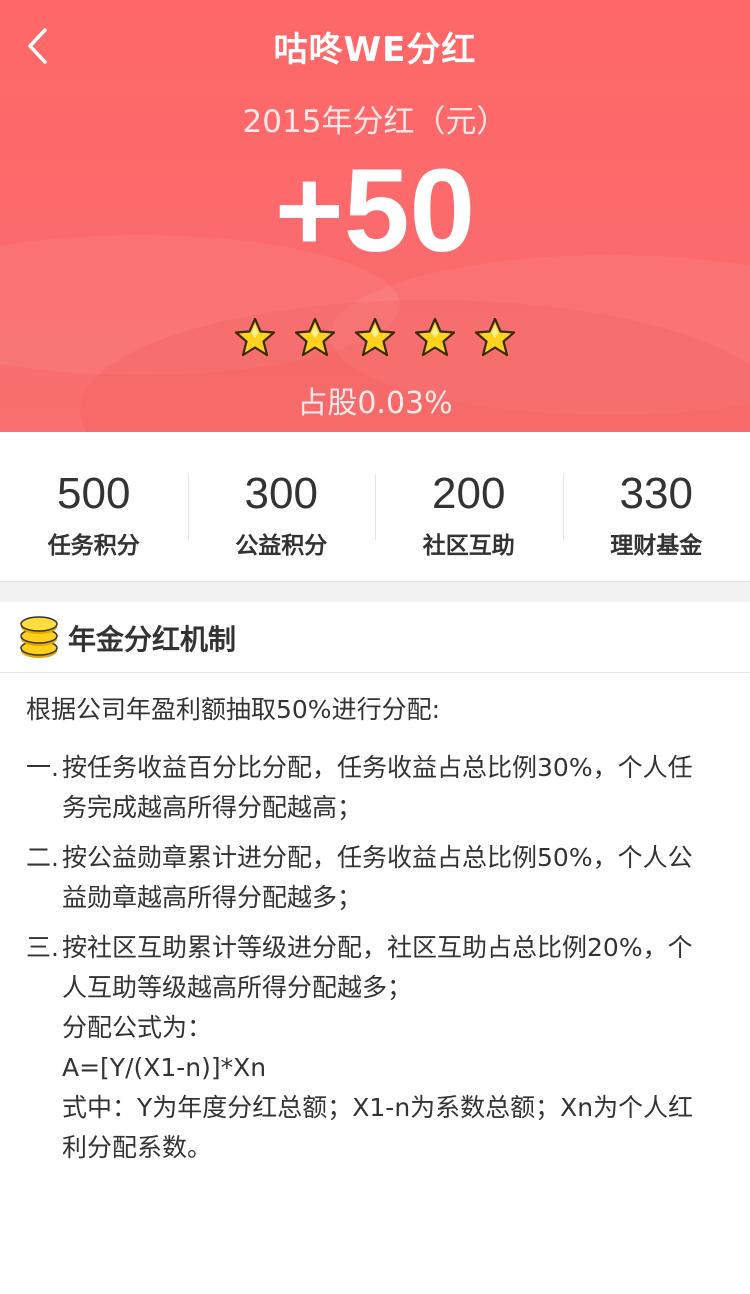  What do you see at coordinates (377, 767) in the screenshot?
I see `rule-line: 按任务收益百分比分配，任务收益占总比例30%，个人任` at bounding box center [377, 767].